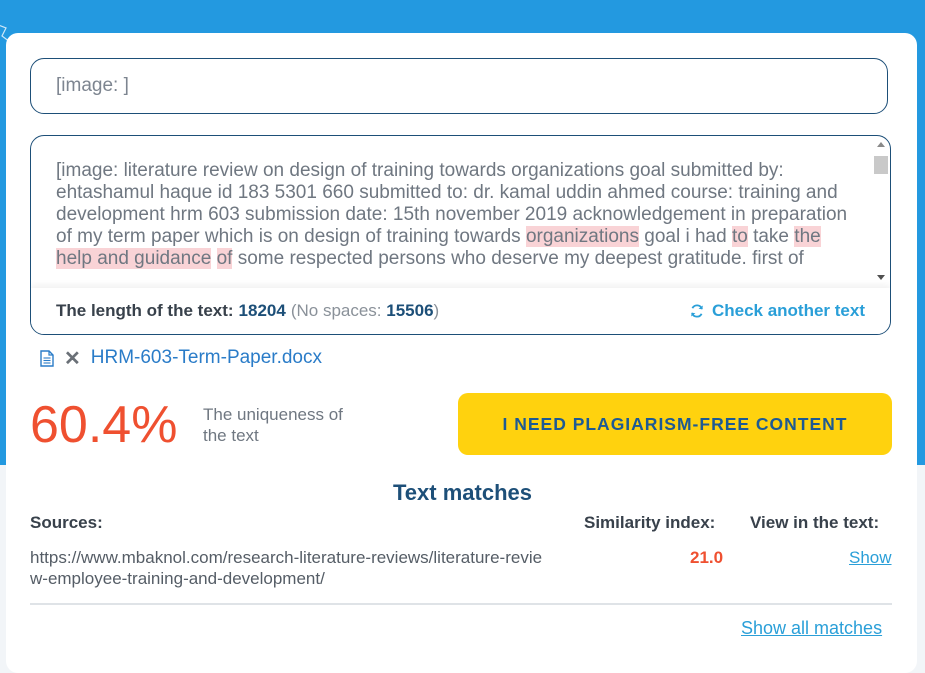 This screenshot has width=925, height=673. I want to click on text-segment: goal i had, so click(685, 236).